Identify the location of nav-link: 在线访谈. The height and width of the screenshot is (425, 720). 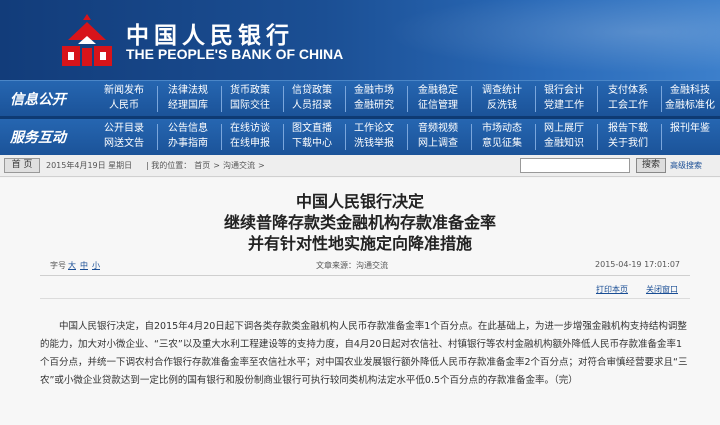
(250, 128).